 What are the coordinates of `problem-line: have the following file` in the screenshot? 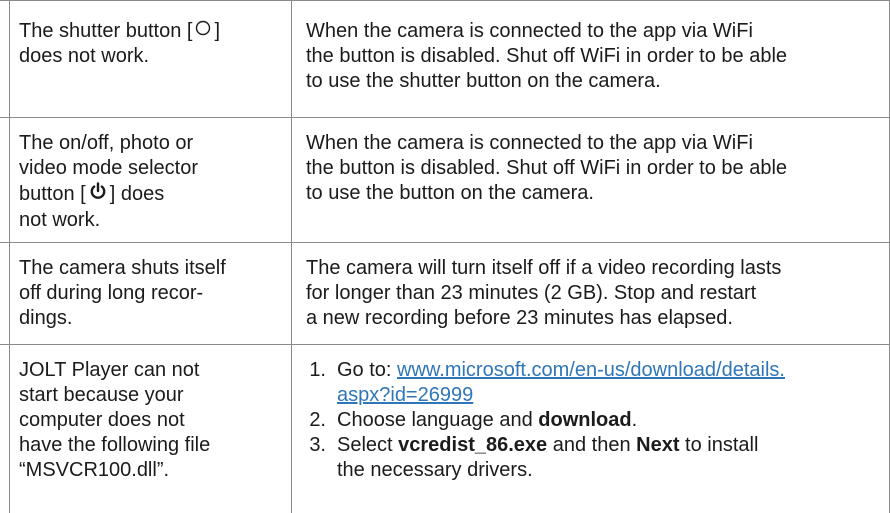 It's located at (115, 445).